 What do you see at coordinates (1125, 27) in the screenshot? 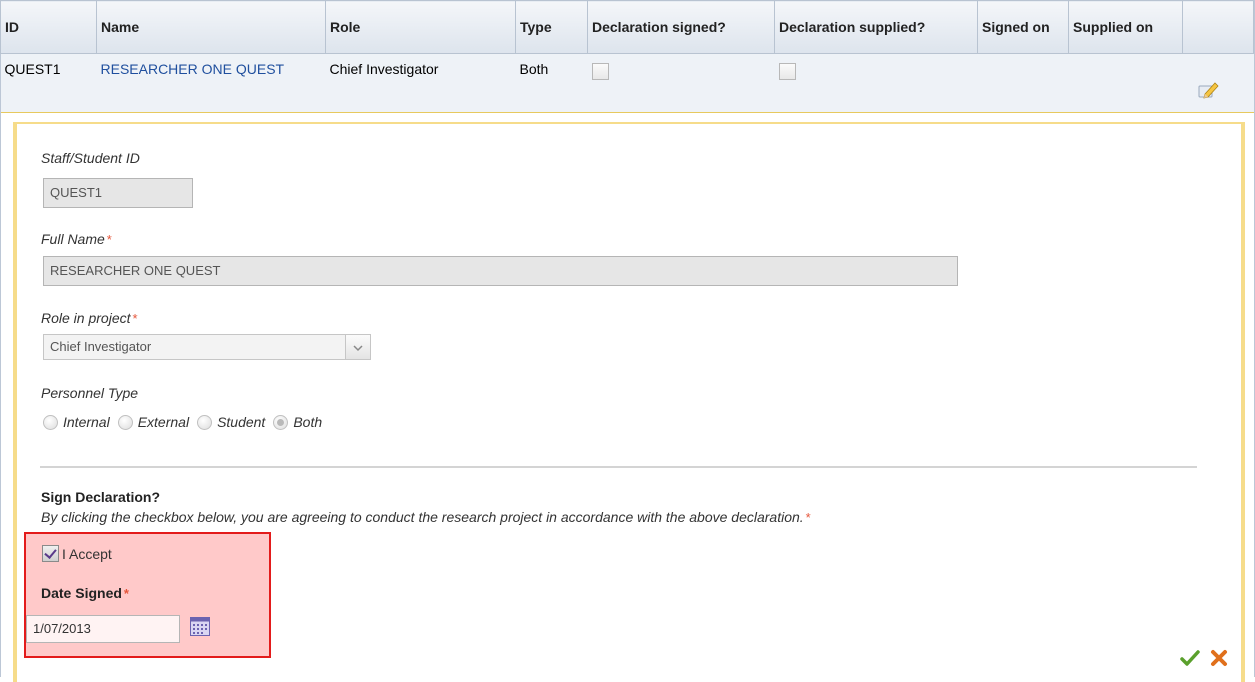
I see `col-header-supplied-on: Supplied on` at bounding box center [1125, 27].